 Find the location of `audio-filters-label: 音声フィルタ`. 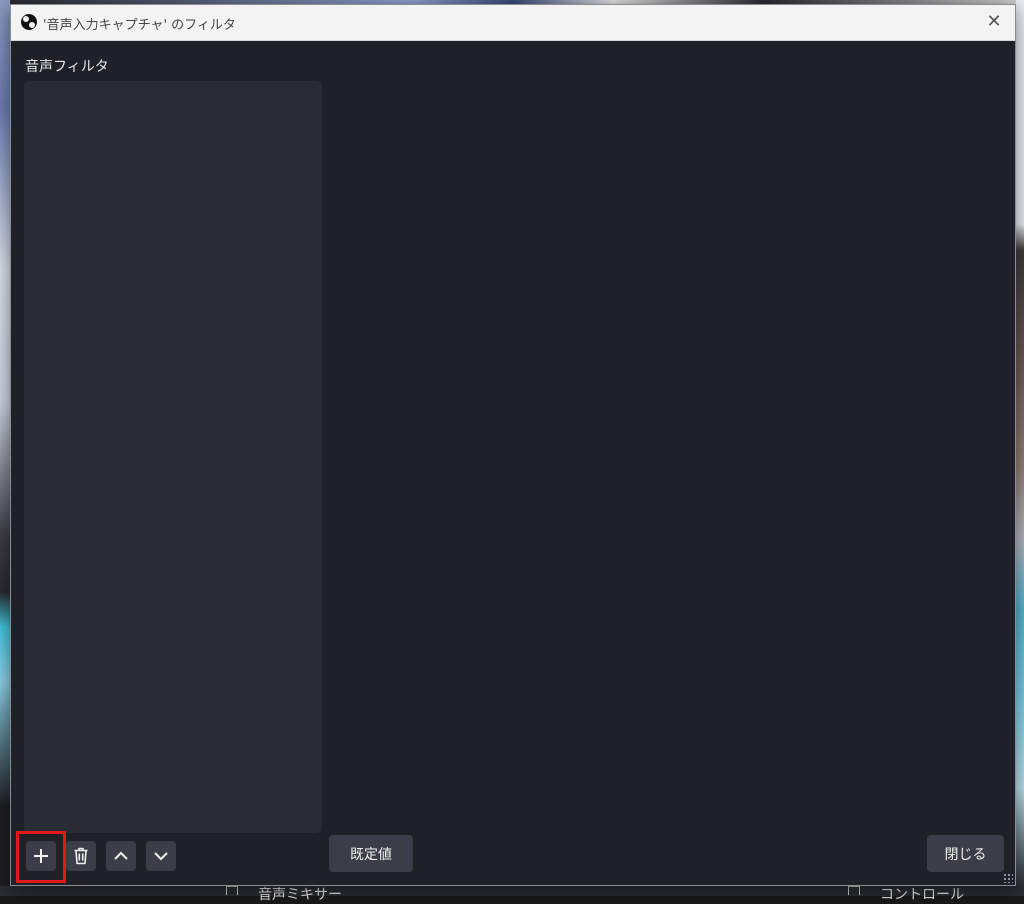

audio-filters-label: 音声フィルタ is located at coordinates (67, 67).